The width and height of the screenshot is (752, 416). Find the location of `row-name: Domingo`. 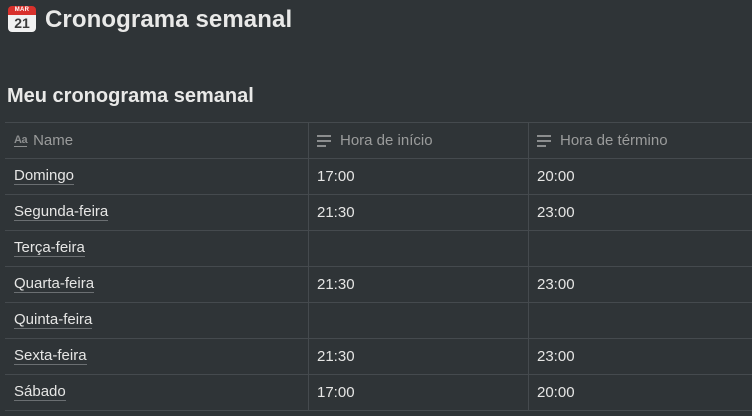

row-name: Domingo is located at coordinates (44, 176).